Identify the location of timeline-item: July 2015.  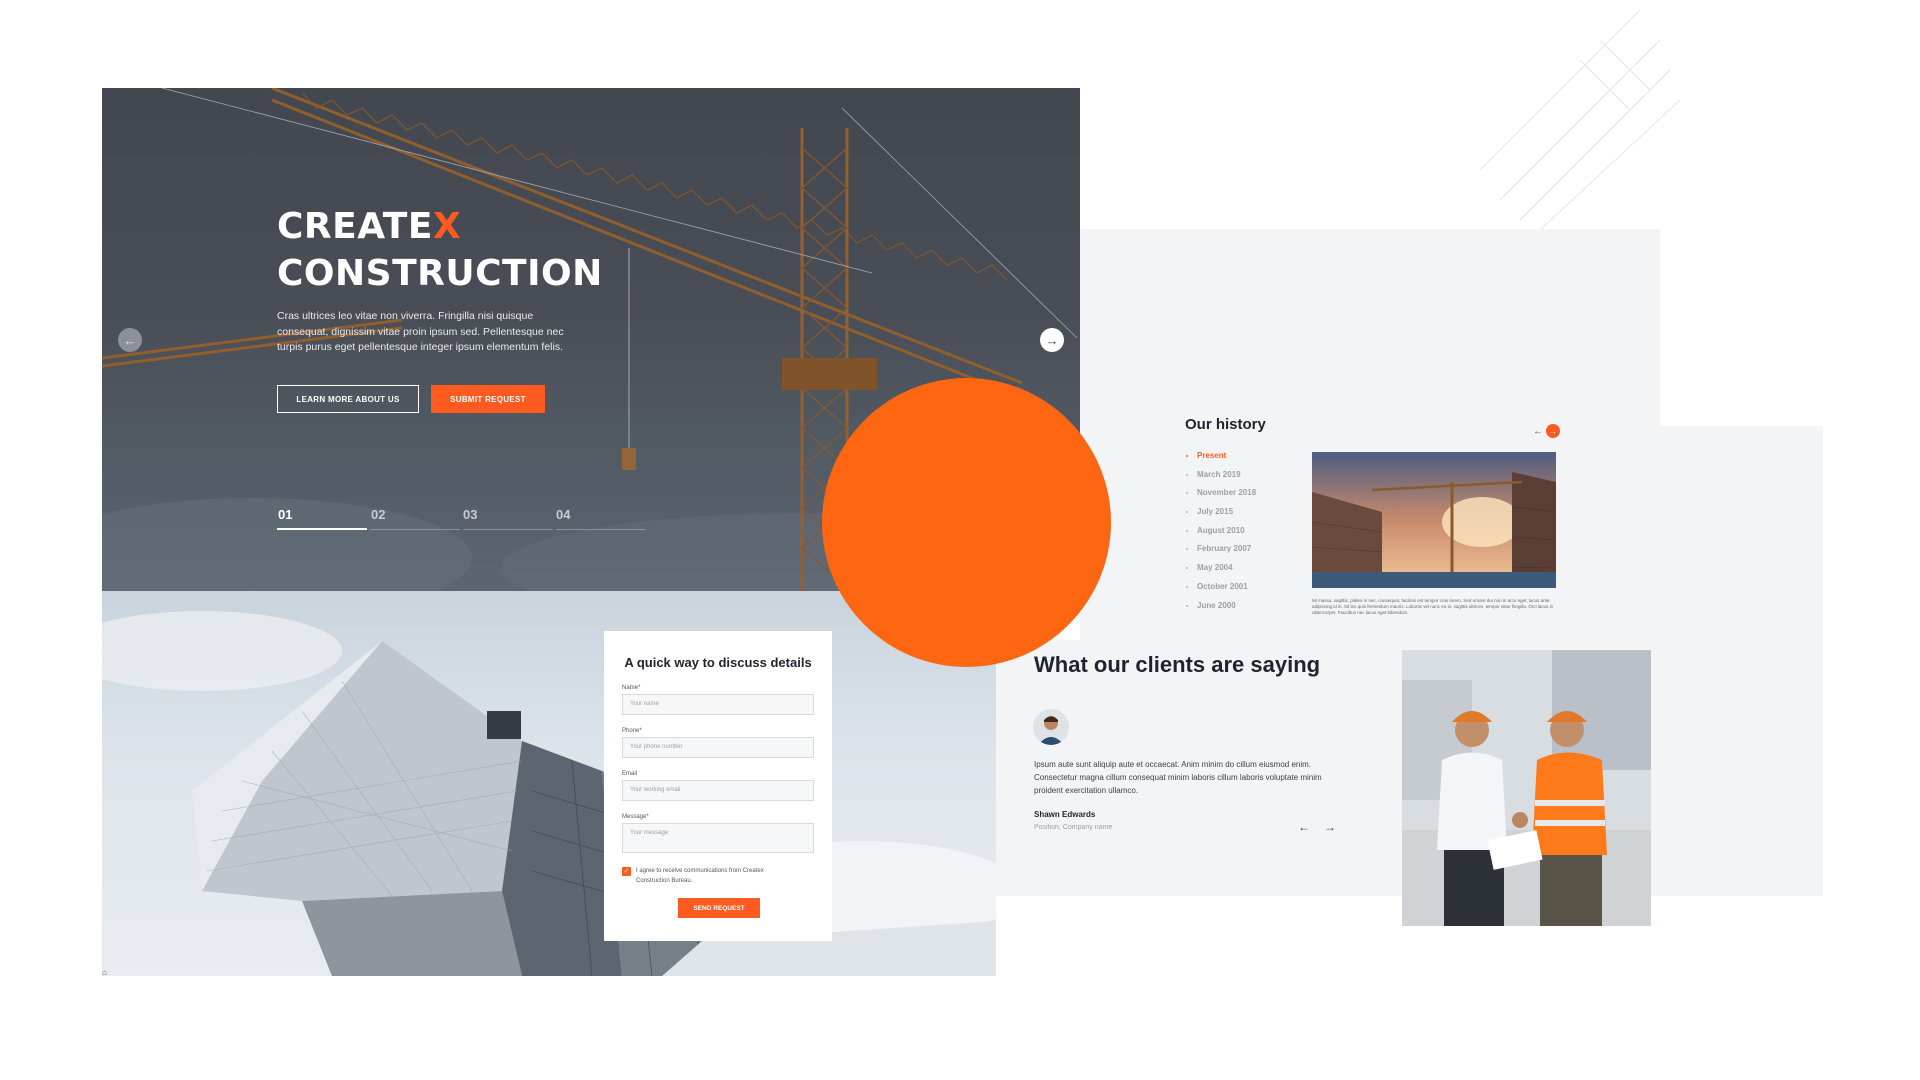
(1220, 516).